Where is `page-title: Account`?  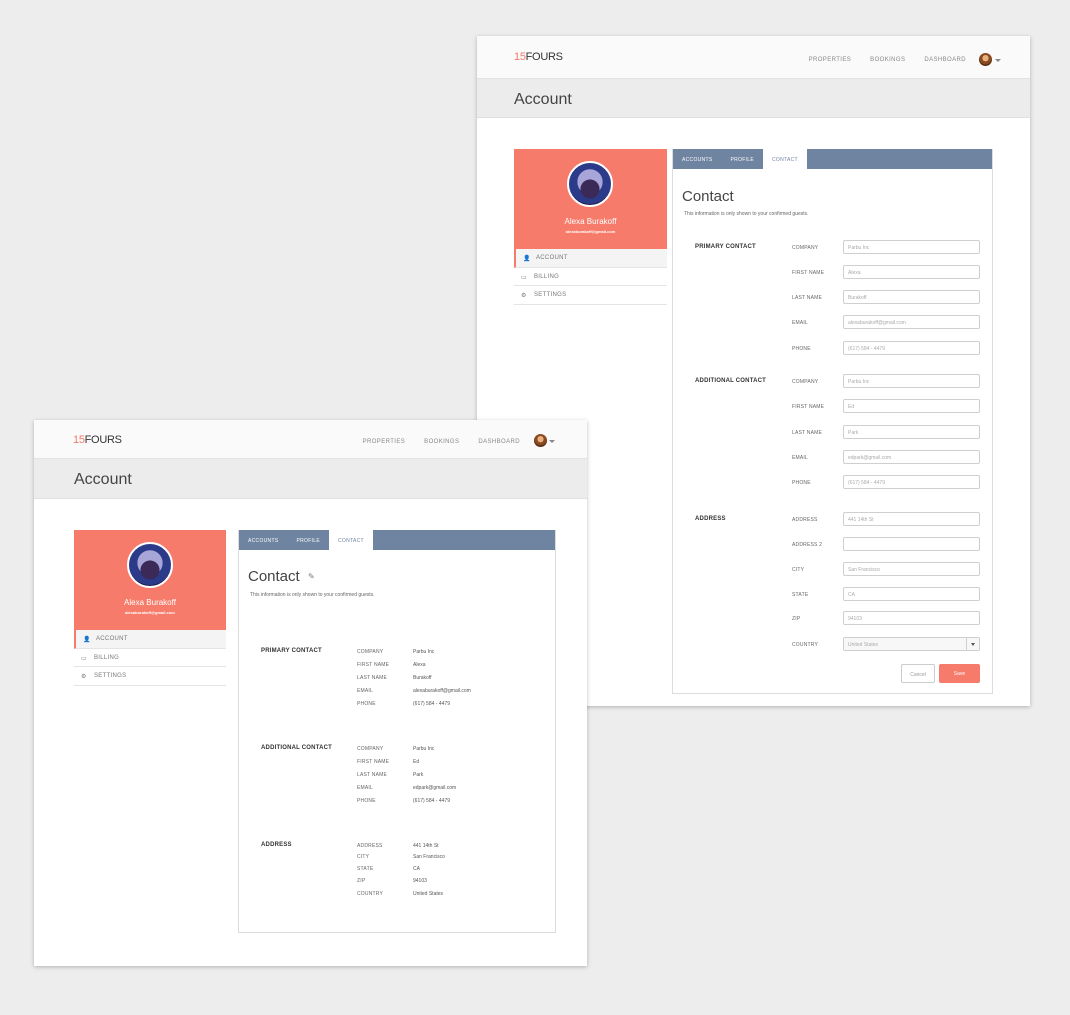 page-title: Account is located at coordinates (543, 99).